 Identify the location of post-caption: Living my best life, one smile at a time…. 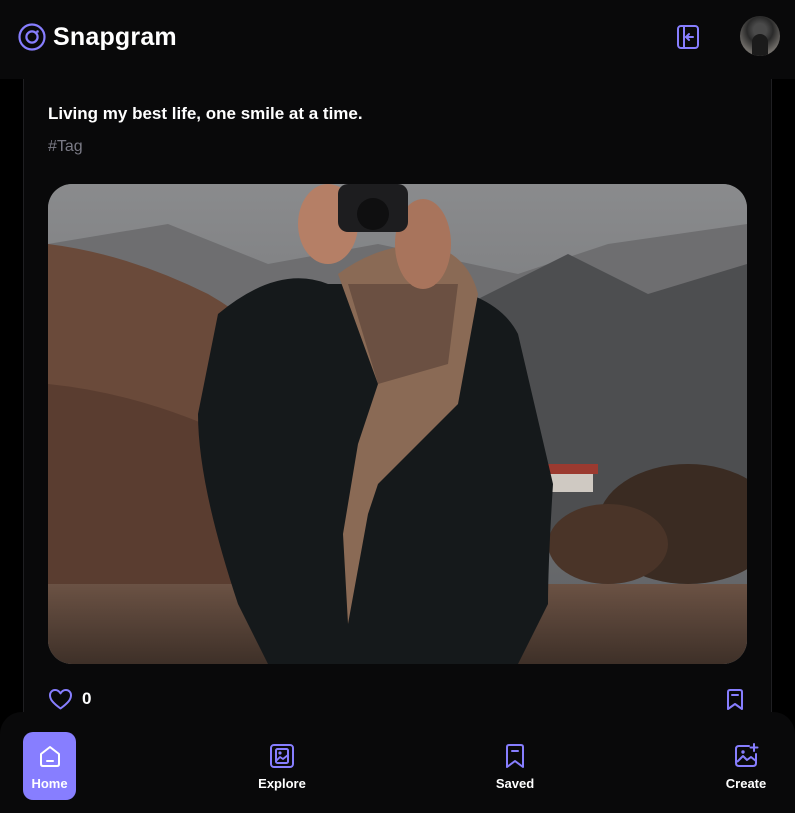
(205, 113).